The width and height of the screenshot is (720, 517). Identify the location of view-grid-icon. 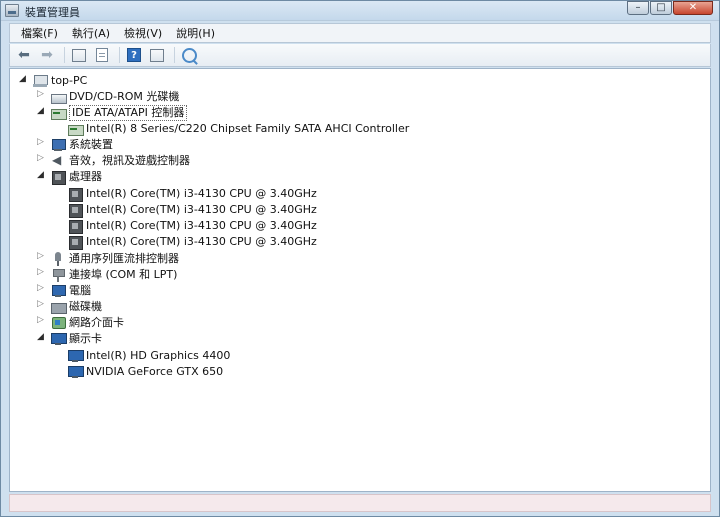
(157, 55).